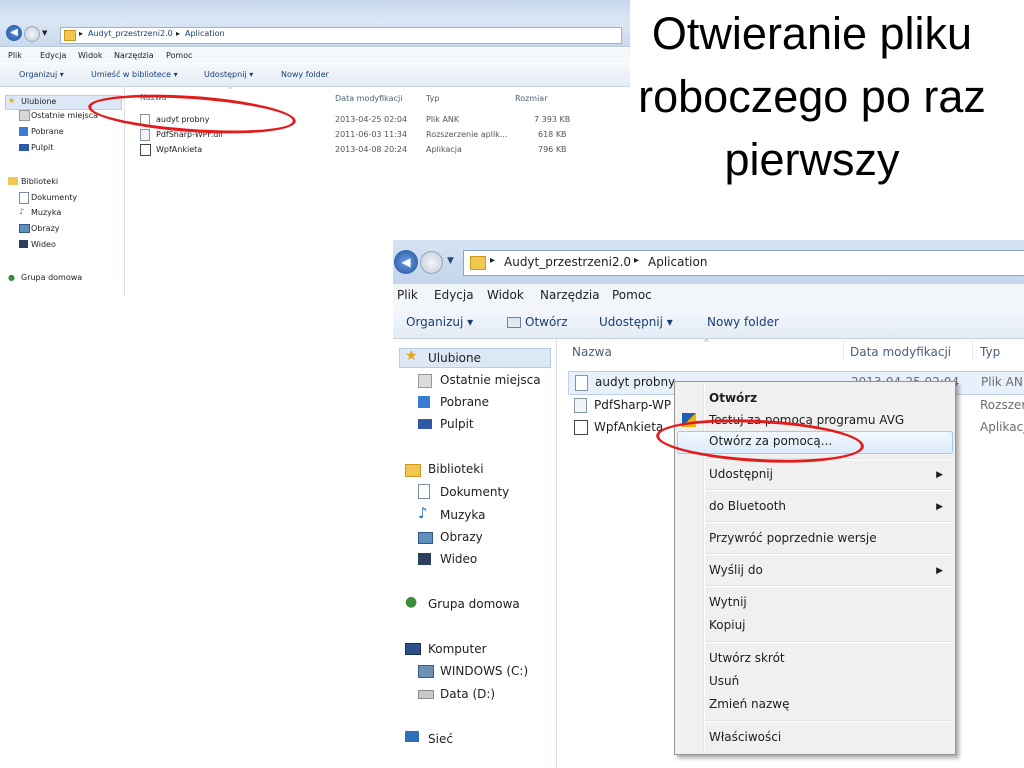 The image size is (1024, 768). I want to click on star-icon: ★, so click(12, 100).